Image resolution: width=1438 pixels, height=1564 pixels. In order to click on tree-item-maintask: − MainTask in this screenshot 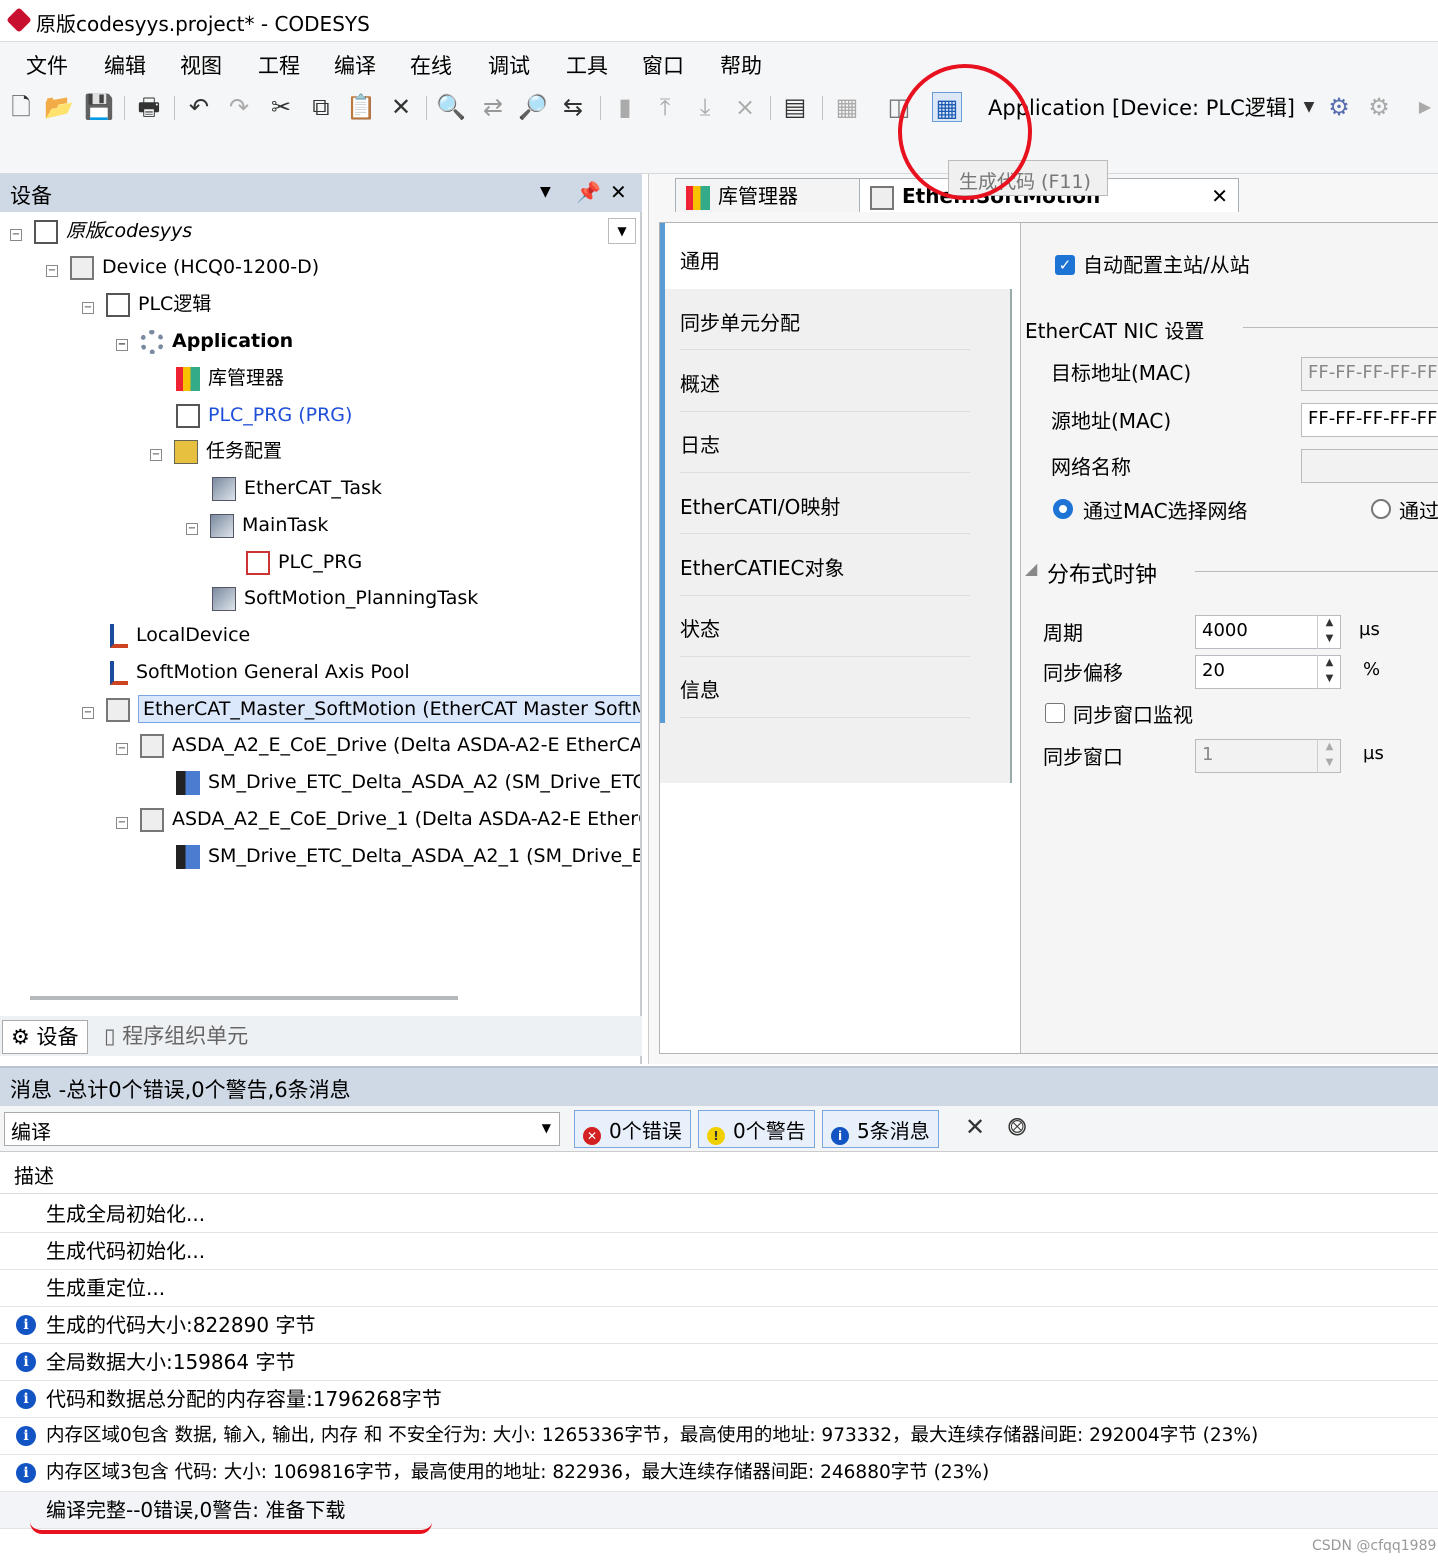, I will do `click(257, 525)`.